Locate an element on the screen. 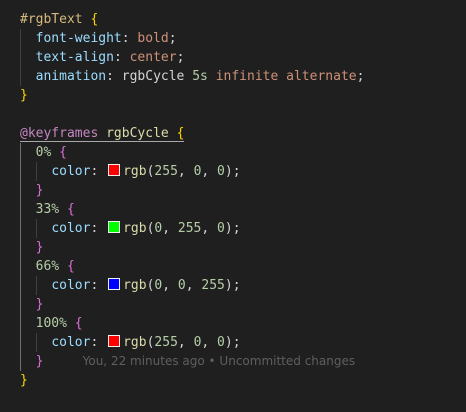 This screenshot has width=466, height=412. css-property: text-align is located at coordinates (74, 57).